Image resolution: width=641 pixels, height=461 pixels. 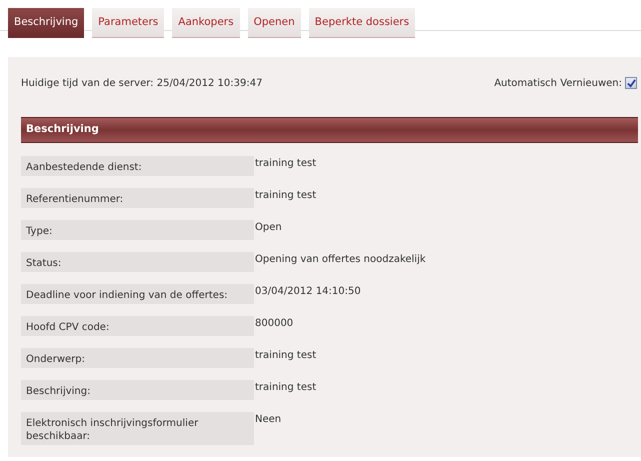 What do you see at coordinates (274, 324) in the screenshot?
I see `field-value: 800000` at bounding box center [274, 324].